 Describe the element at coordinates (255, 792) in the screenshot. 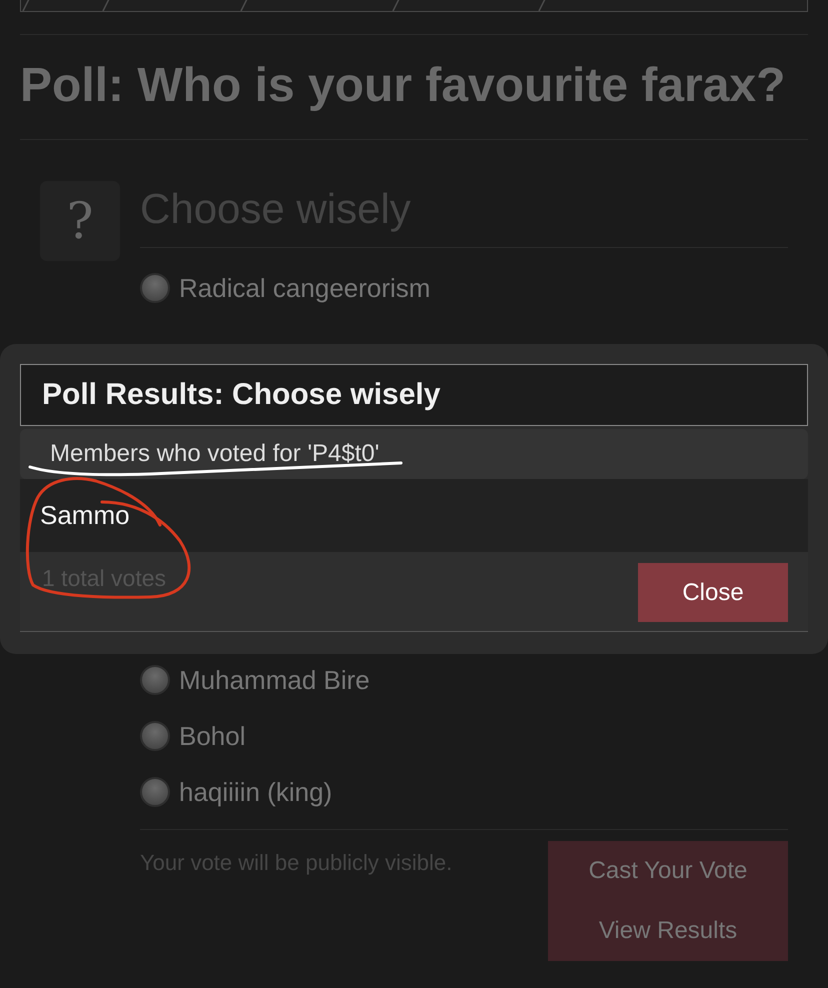

I see `option-label: haqiiiin (king)` at that location.